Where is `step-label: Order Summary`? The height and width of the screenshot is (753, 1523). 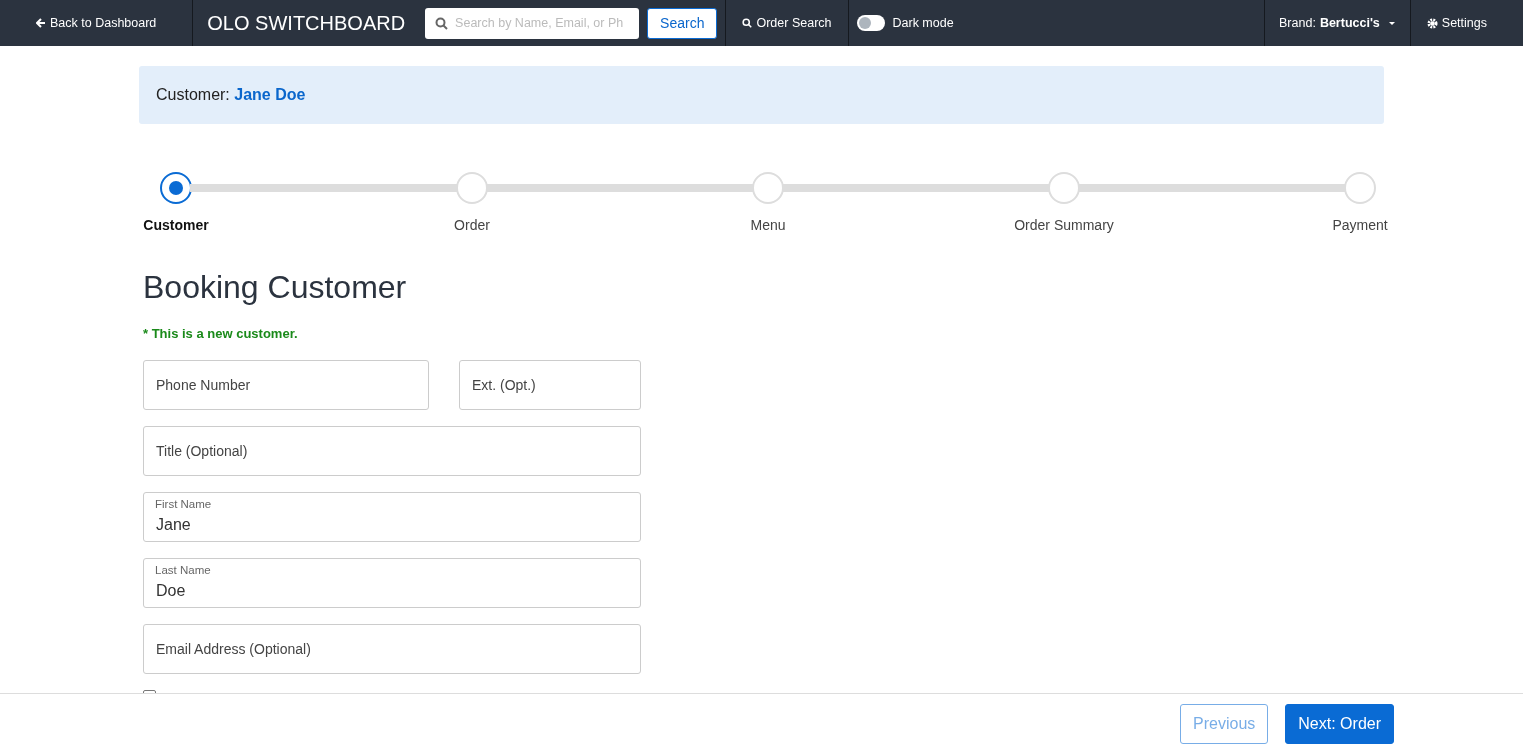 step-label: Order Summary is located at coordinates (1064, 225).